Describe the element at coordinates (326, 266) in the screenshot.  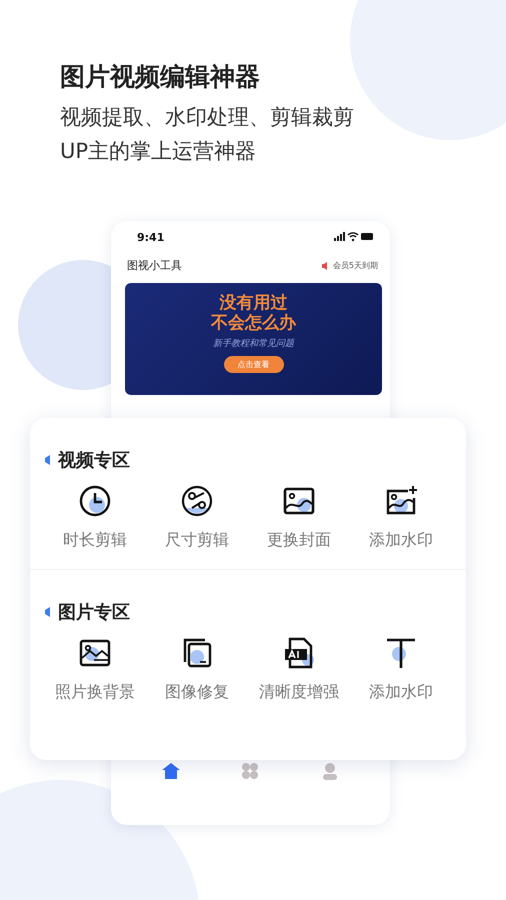
I see `speaker-icon` at that location.